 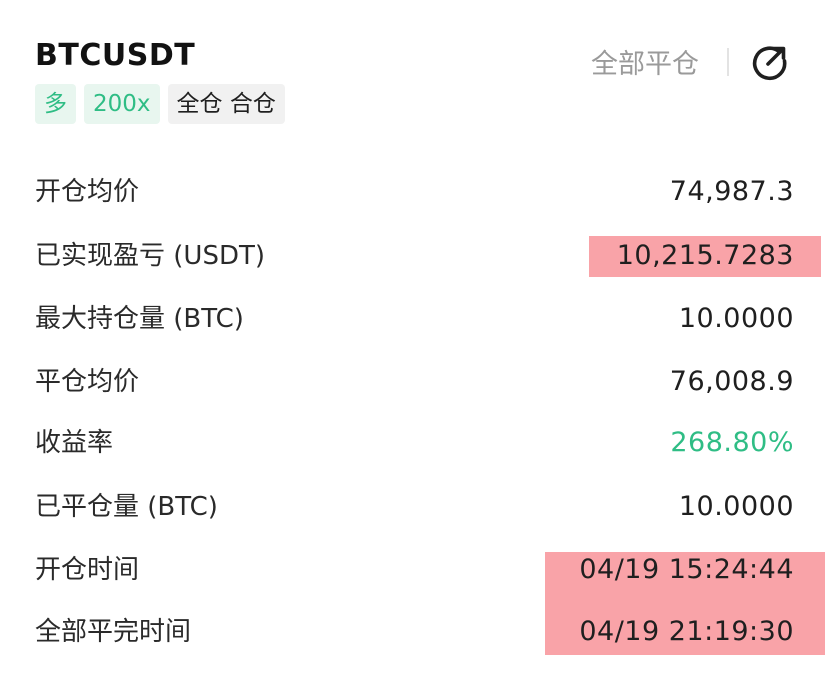 What do you see at coordinates (414, 443) in the screenshot?
I see `row-roi: 收益率 268.80%` at bounding box center [414, 443].